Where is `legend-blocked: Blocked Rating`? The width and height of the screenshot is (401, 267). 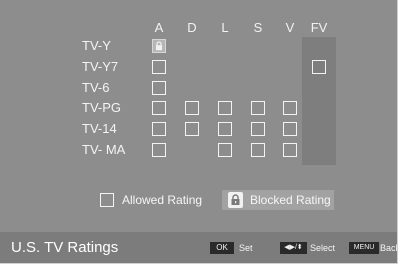 legend-blocked: Blocked Rating is located at coordinates (278, 200).